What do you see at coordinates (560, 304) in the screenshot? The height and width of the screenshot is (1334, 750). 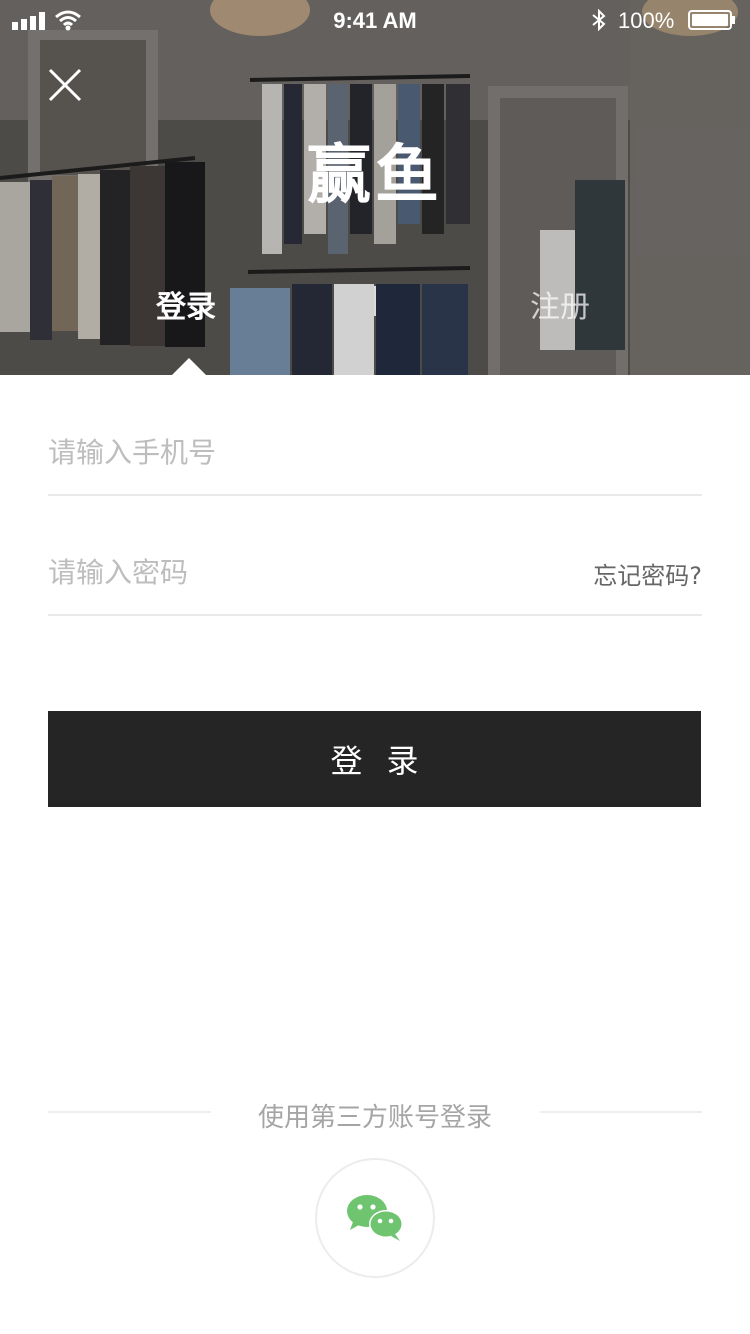 I see `tab-register: 注册` at bounding box center [560, 304].